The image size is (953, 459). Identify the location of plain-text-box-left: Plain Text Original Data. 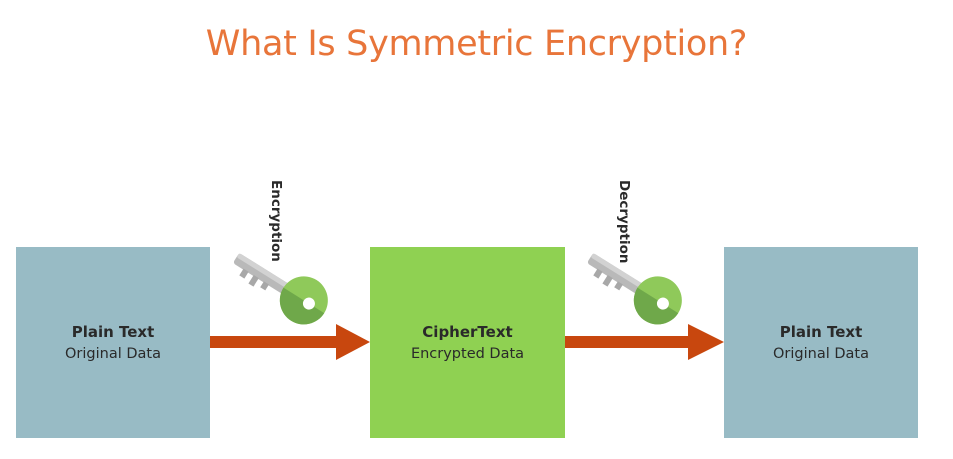
(113, 342).